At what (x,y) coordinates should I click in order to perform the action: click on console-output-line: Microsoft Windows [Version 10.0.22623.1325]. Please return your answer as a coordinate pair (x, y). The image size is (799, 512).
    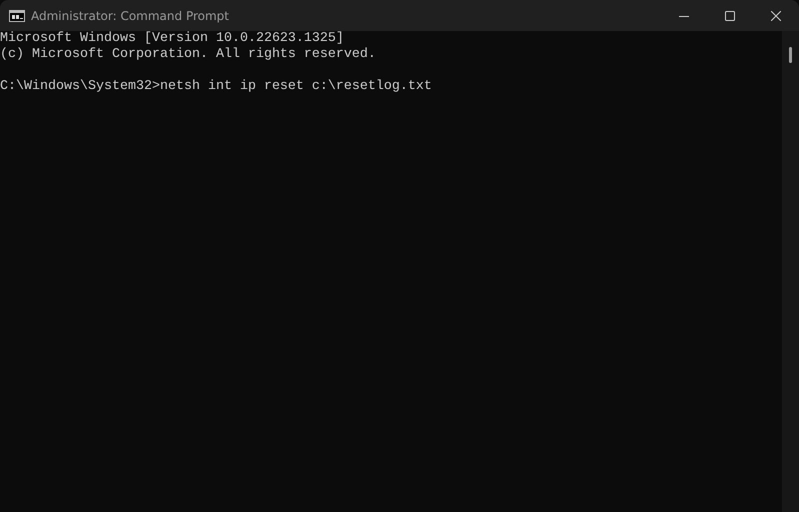
    Looking at the image, I should click on (172, 39).